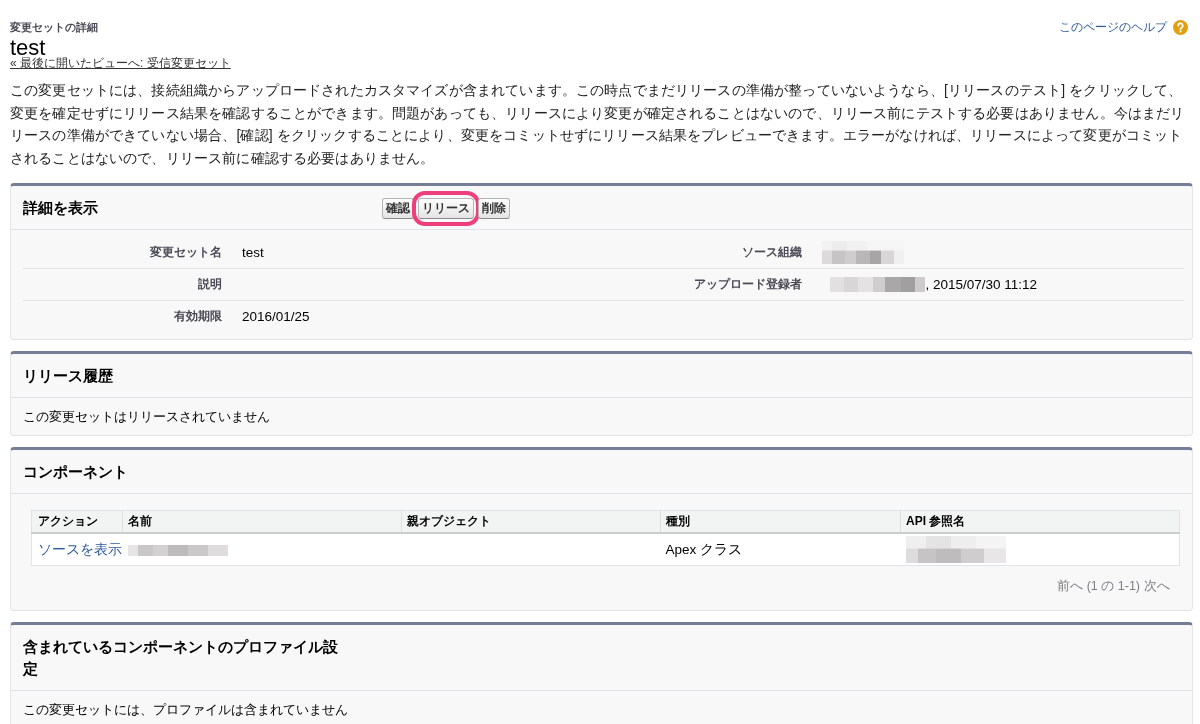 This screenshot has height=724, width=1200. What do you see at coordinates (531, 521) in the screenshot?
I see `column-header: 親オブジェクト` at bounding box center [531, 521].